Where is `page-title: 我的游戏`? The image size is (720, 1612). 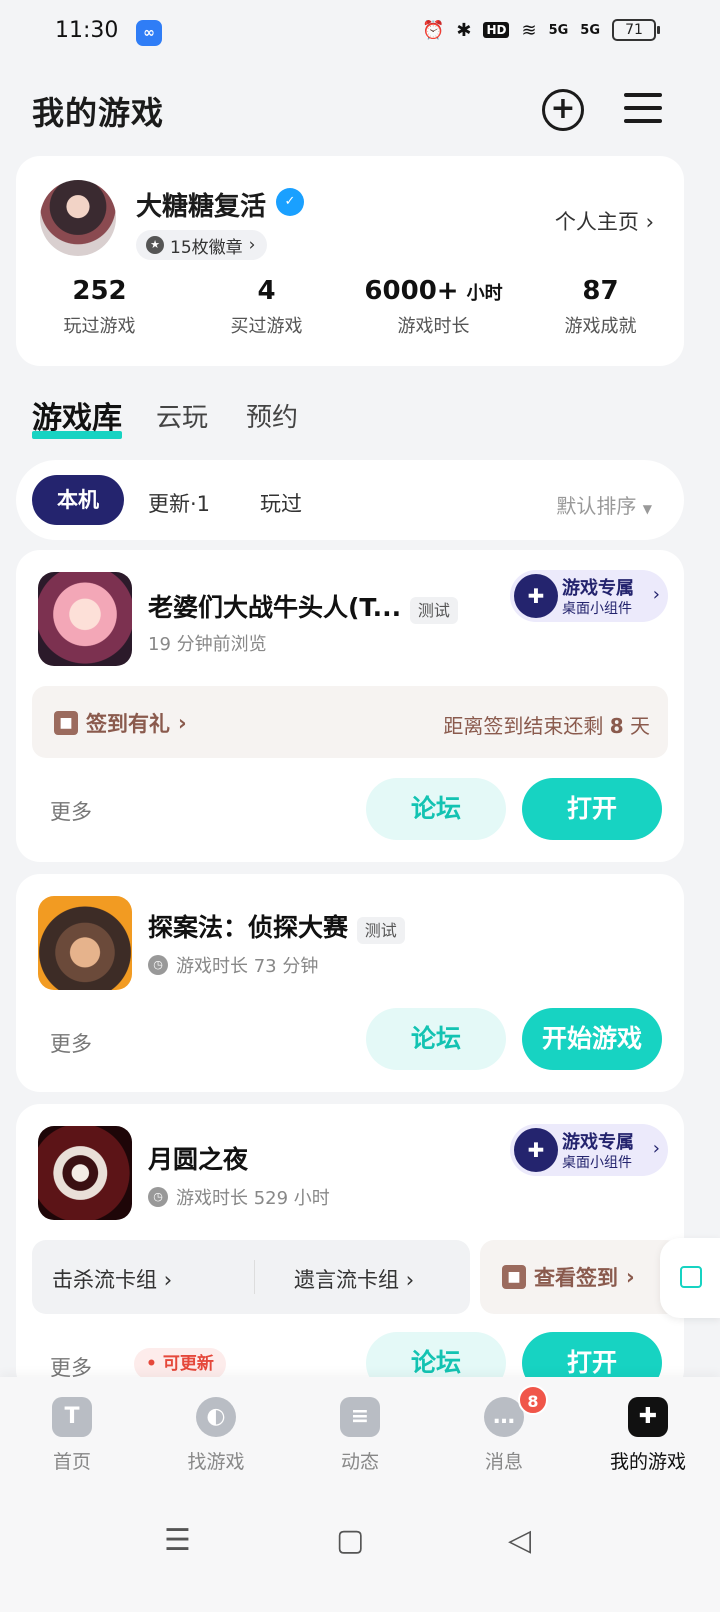
page-title: 我的游戏 is located at coordinates (98, 113).